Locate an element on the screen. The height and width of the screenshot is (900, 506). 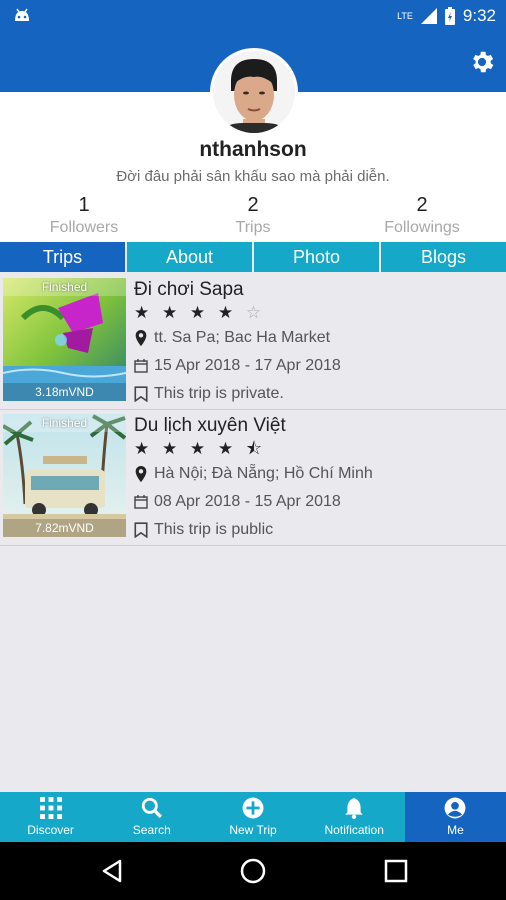
nav-search: Search is located at coordinates (151, 817).